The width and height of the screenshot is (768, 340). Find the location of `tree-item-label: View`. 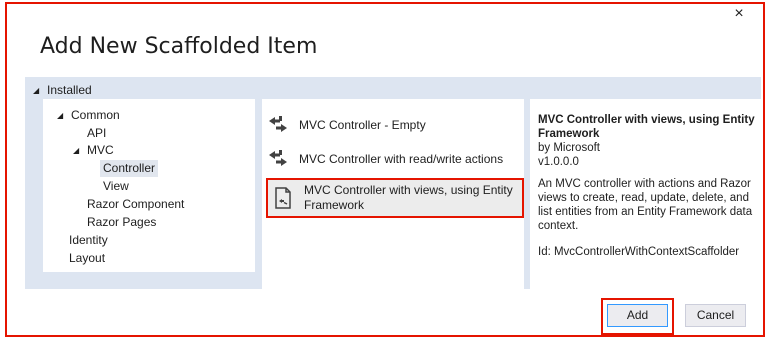

tree-item-label: View is located at coordinates (116, 186).